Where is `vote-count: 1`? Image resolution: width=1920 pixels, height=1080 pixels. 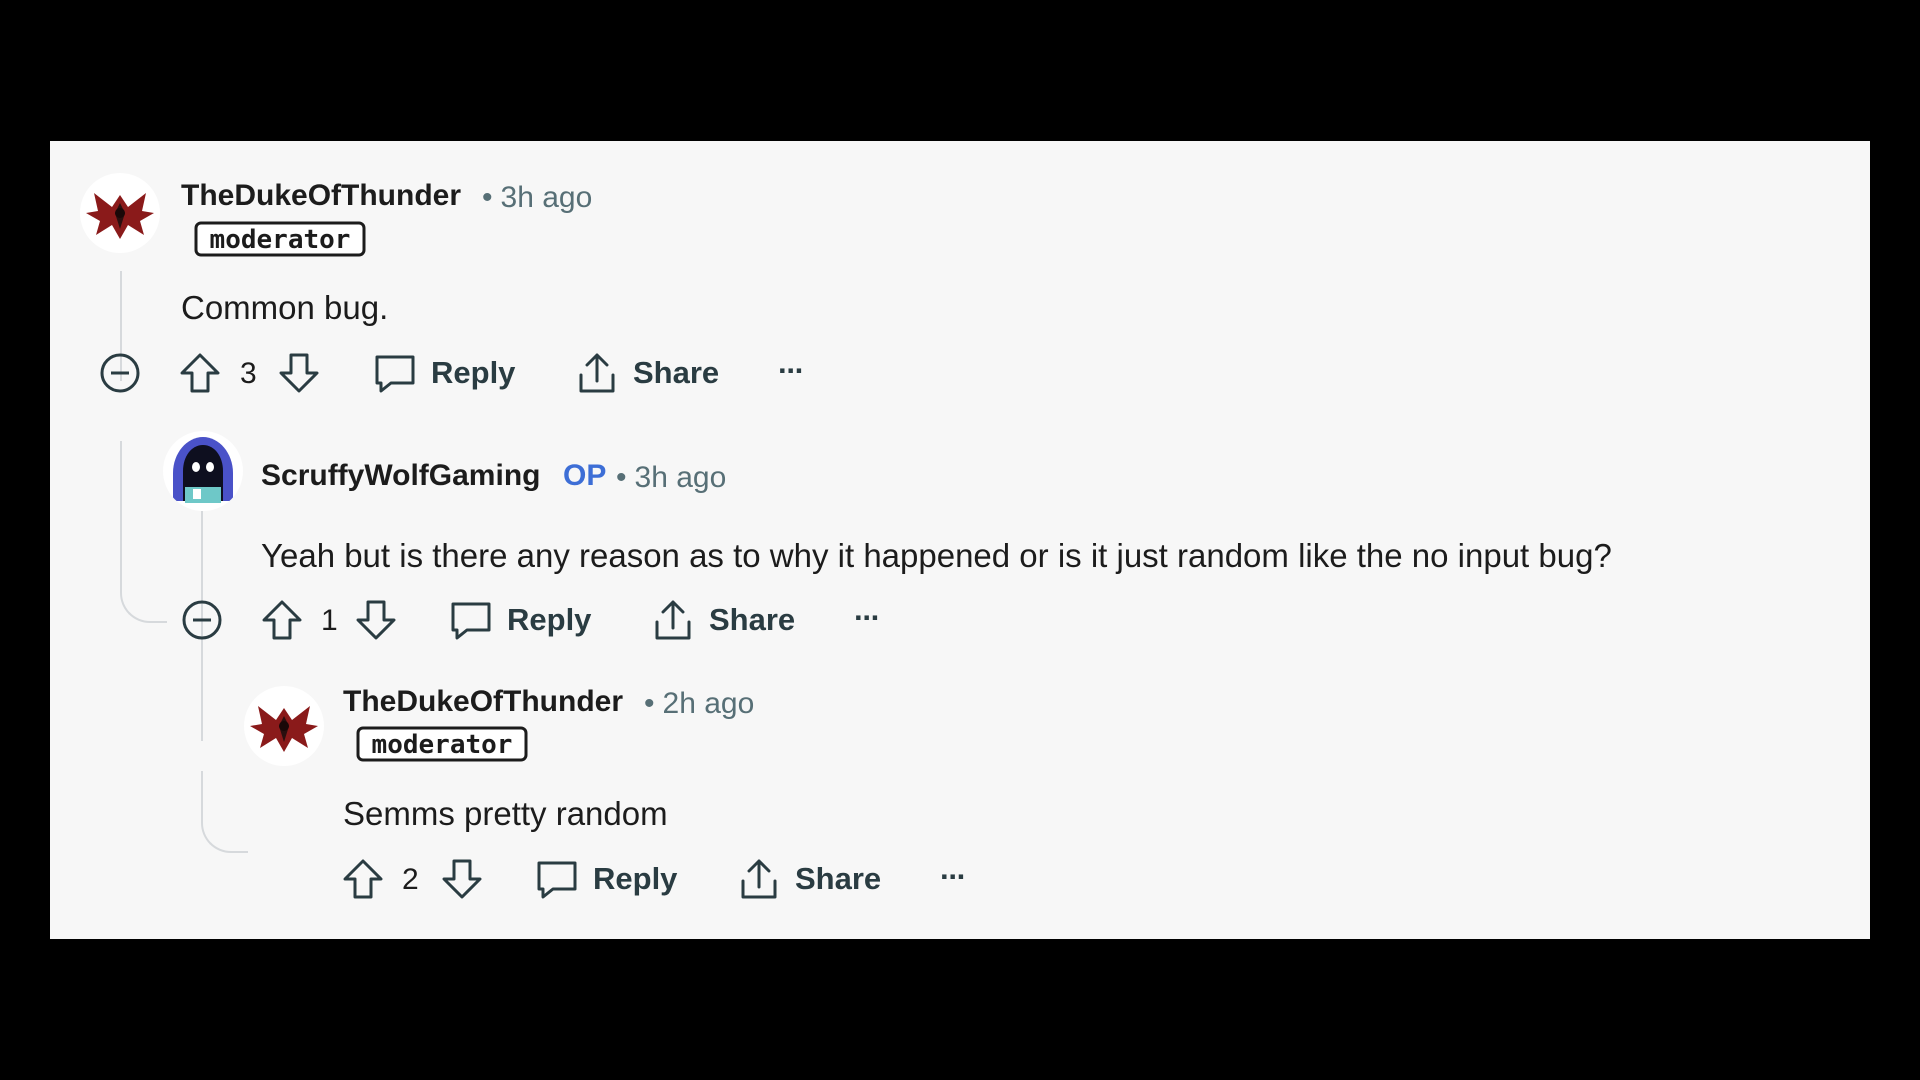 vote-count: 1 is located at coordinates (329, 620).